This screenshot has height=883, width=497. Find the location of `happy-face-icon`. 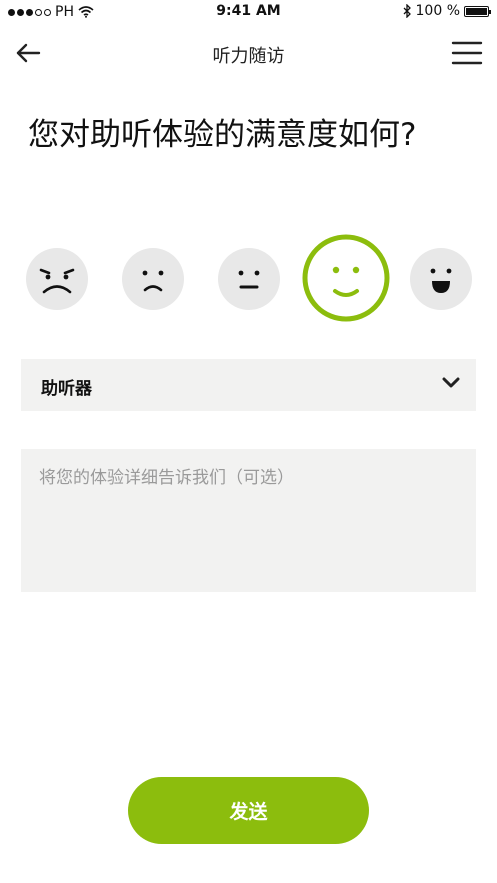

happy-face-icon is located at coordinates (346, 278).